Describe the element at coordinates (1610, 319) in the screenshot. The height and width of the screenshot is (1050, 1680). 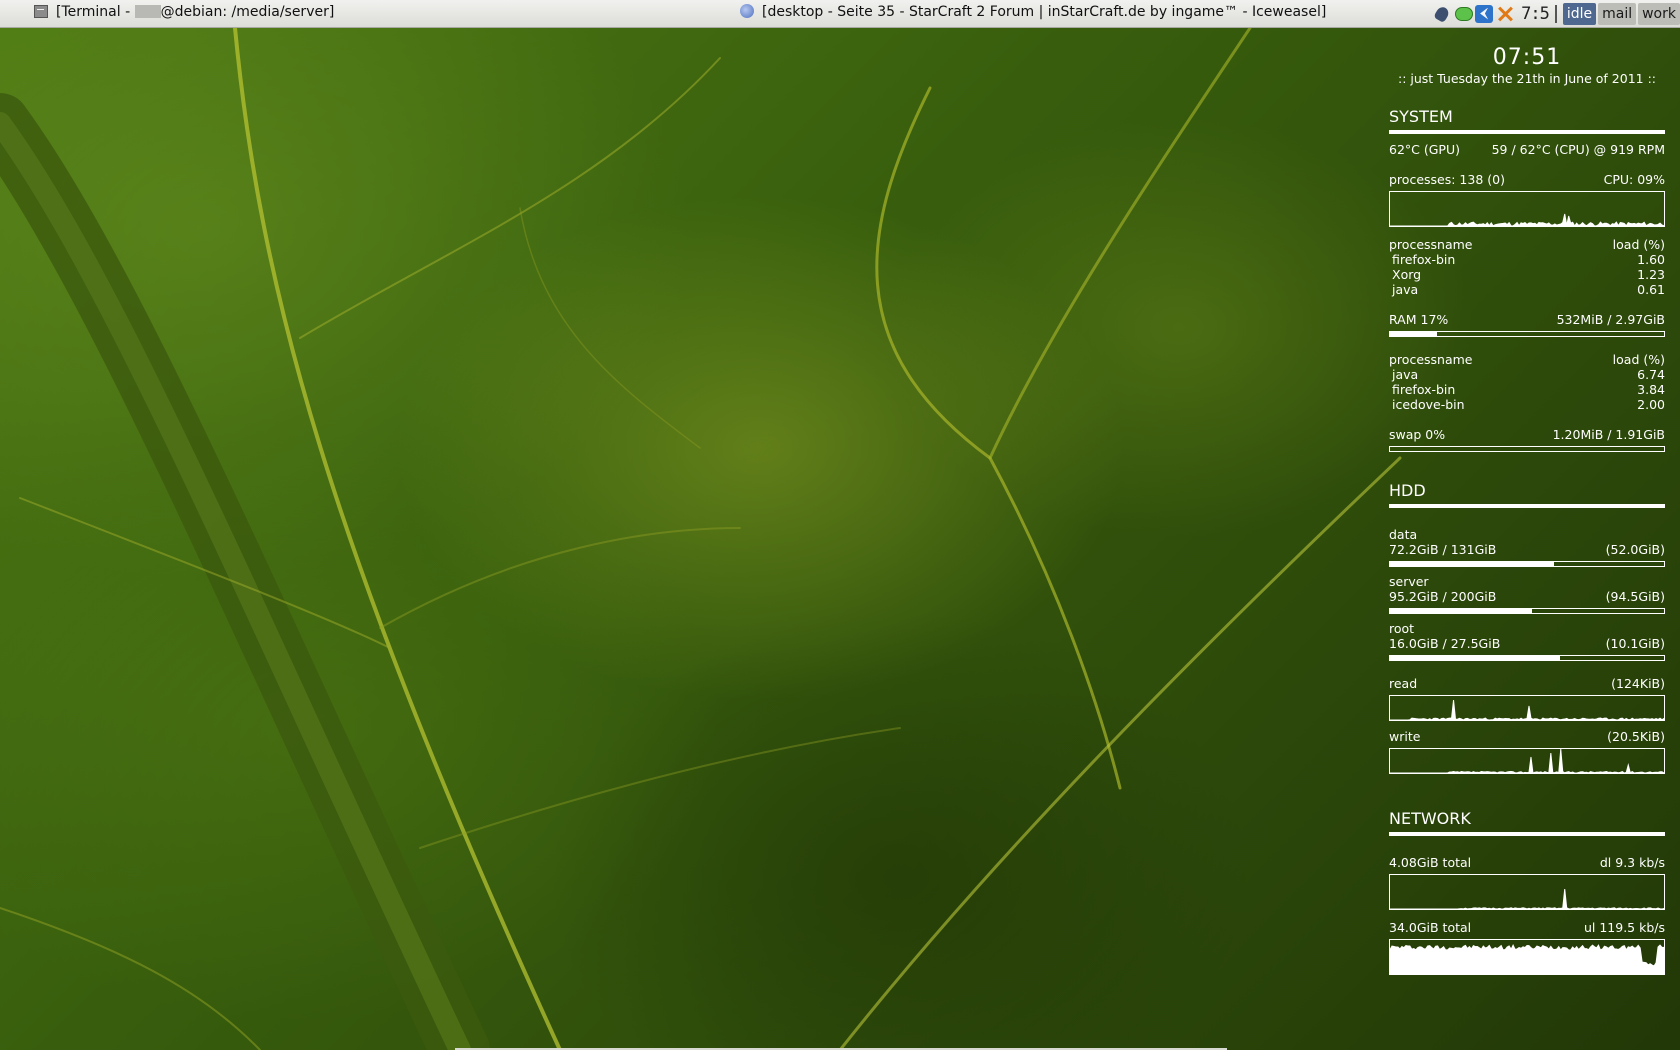
I see `ram-value: 532MiB / 2.97GiB` at that location.